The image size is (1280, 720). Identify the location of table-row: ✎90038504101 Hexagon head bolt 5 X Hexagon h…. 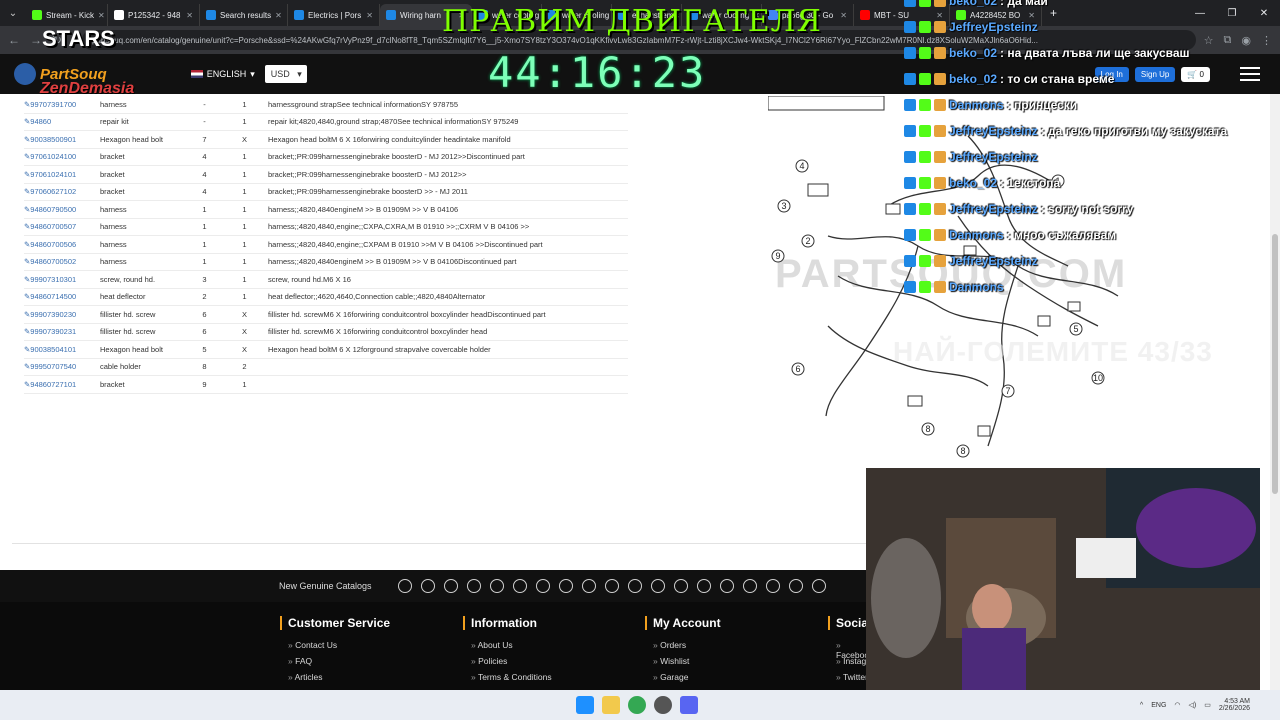
(326, 350).